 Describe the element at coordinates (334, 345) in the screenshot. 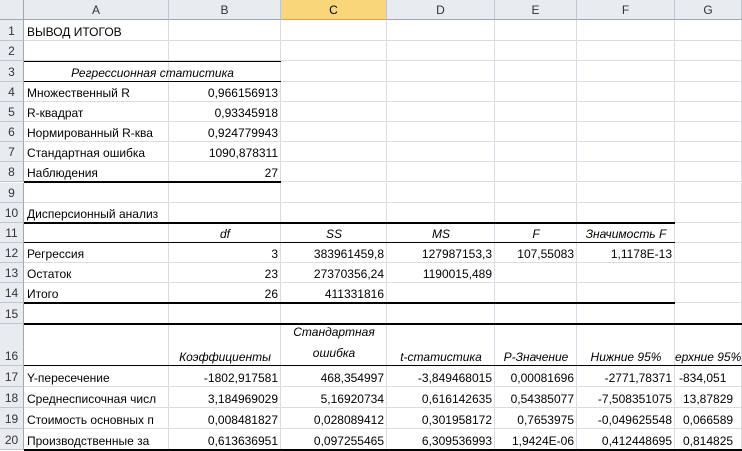

I see `cell-C16-std-error: Стандартная ошибка` at that location.